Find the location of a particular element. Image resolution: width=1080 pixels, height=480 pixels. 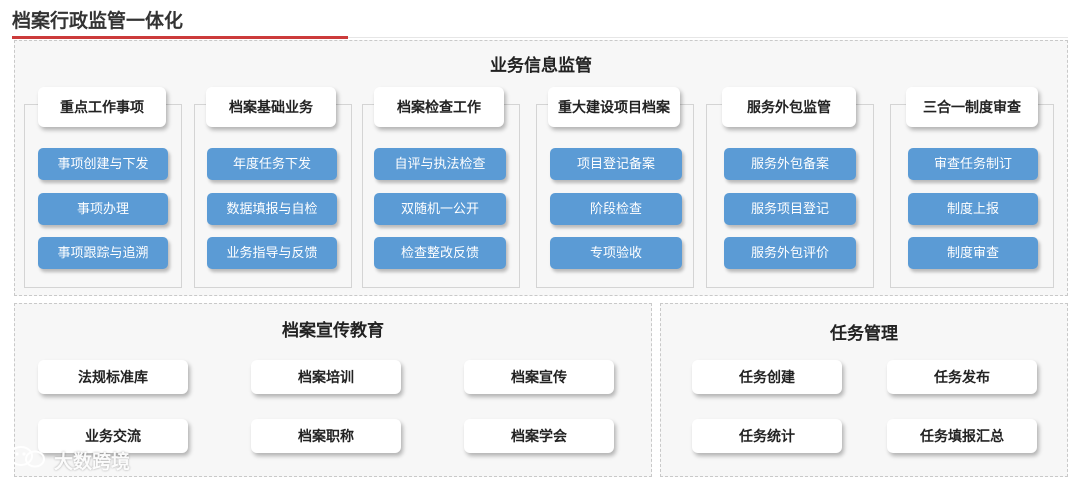

item-project-registration: 项目登记备案 is located at coordinates (616, 164).